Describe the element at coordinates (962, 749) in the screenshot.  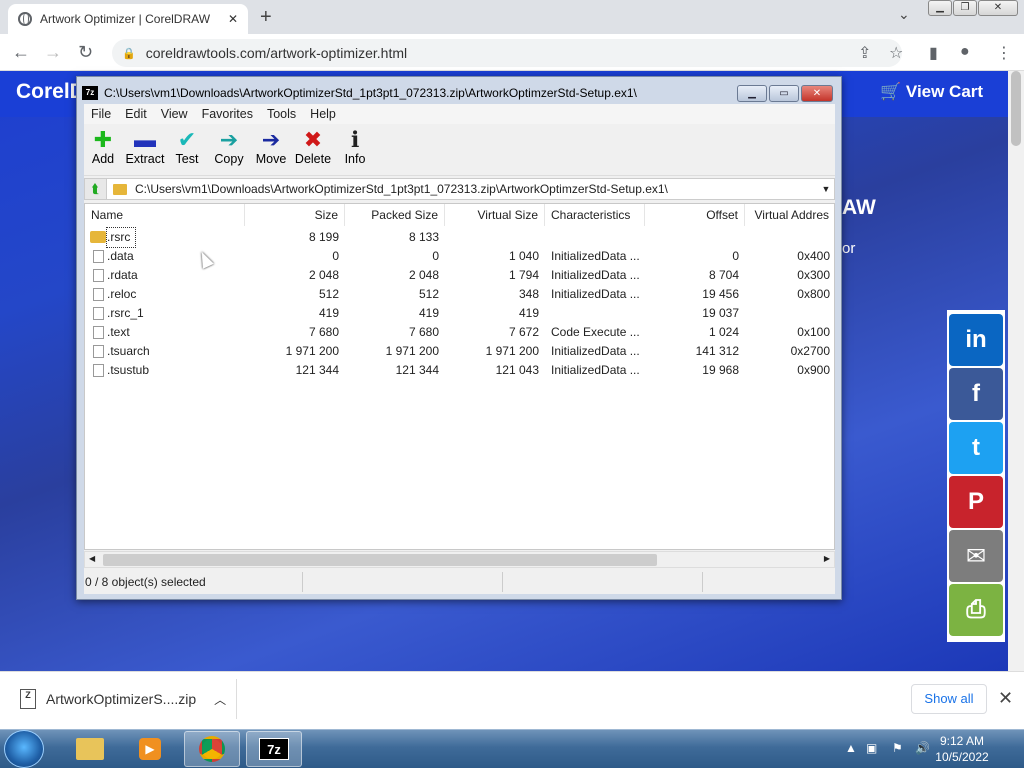
I see `clock: 9:12 AM 10/5/2022` at that location.